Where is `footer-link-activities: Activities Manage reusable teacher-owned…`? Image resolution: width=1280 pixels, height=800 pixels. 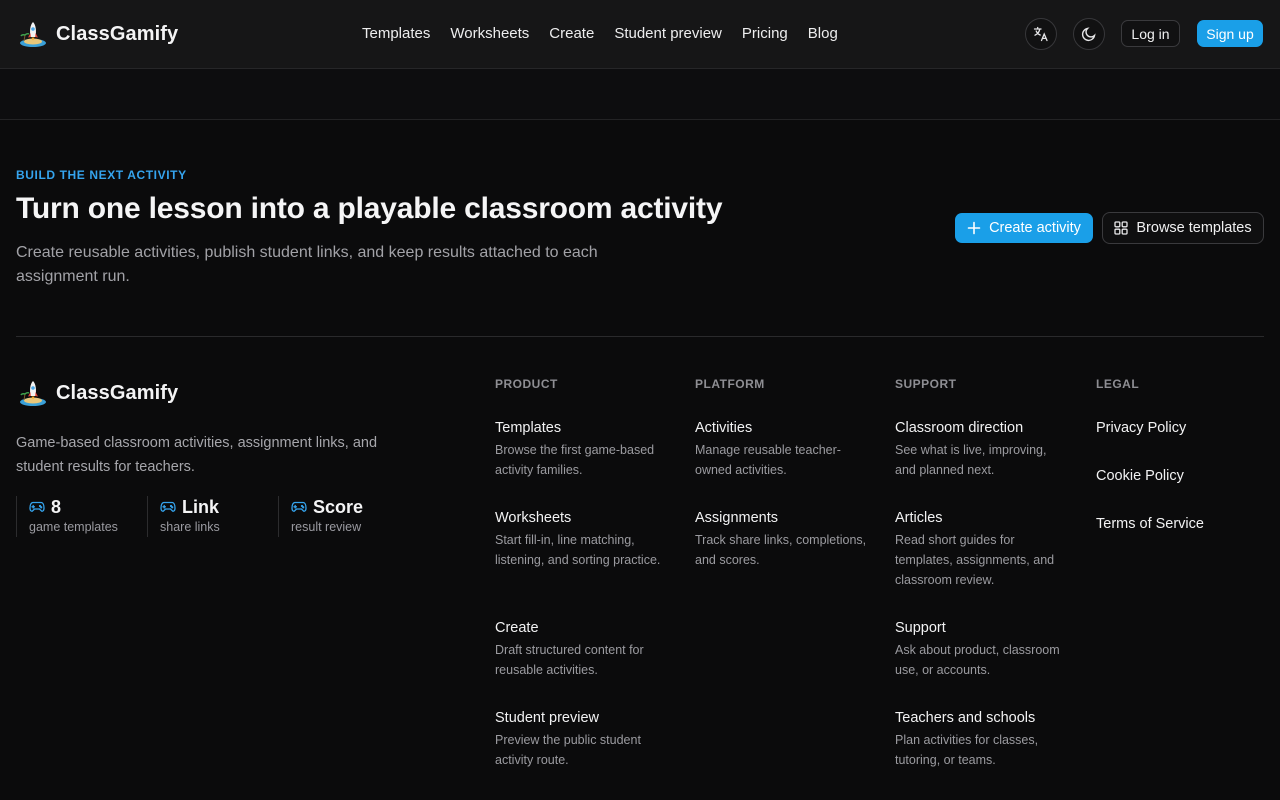 footer-link-activities: Activities Manage reusable teacher-owned… is located at coordinates (782, 449).